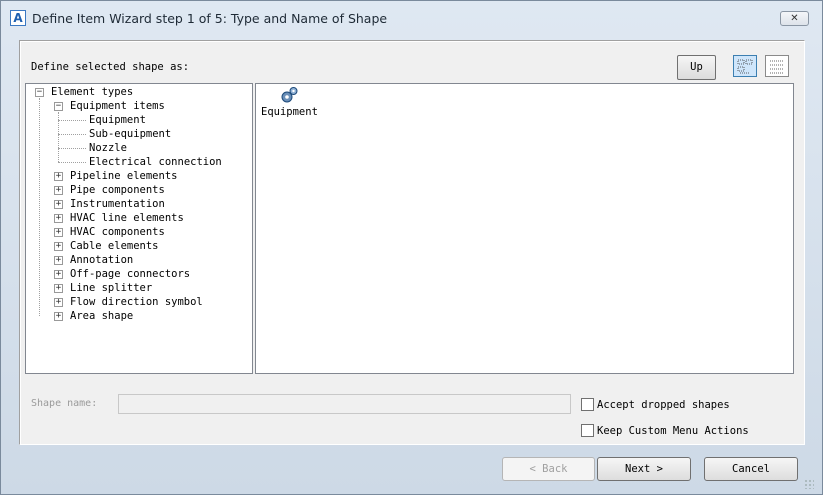 The height and width of the screenshot is (495, 823). Describe the element at coordinates (751, 469) in the screenshot. I see `cancel-button: Cancel` at that location.